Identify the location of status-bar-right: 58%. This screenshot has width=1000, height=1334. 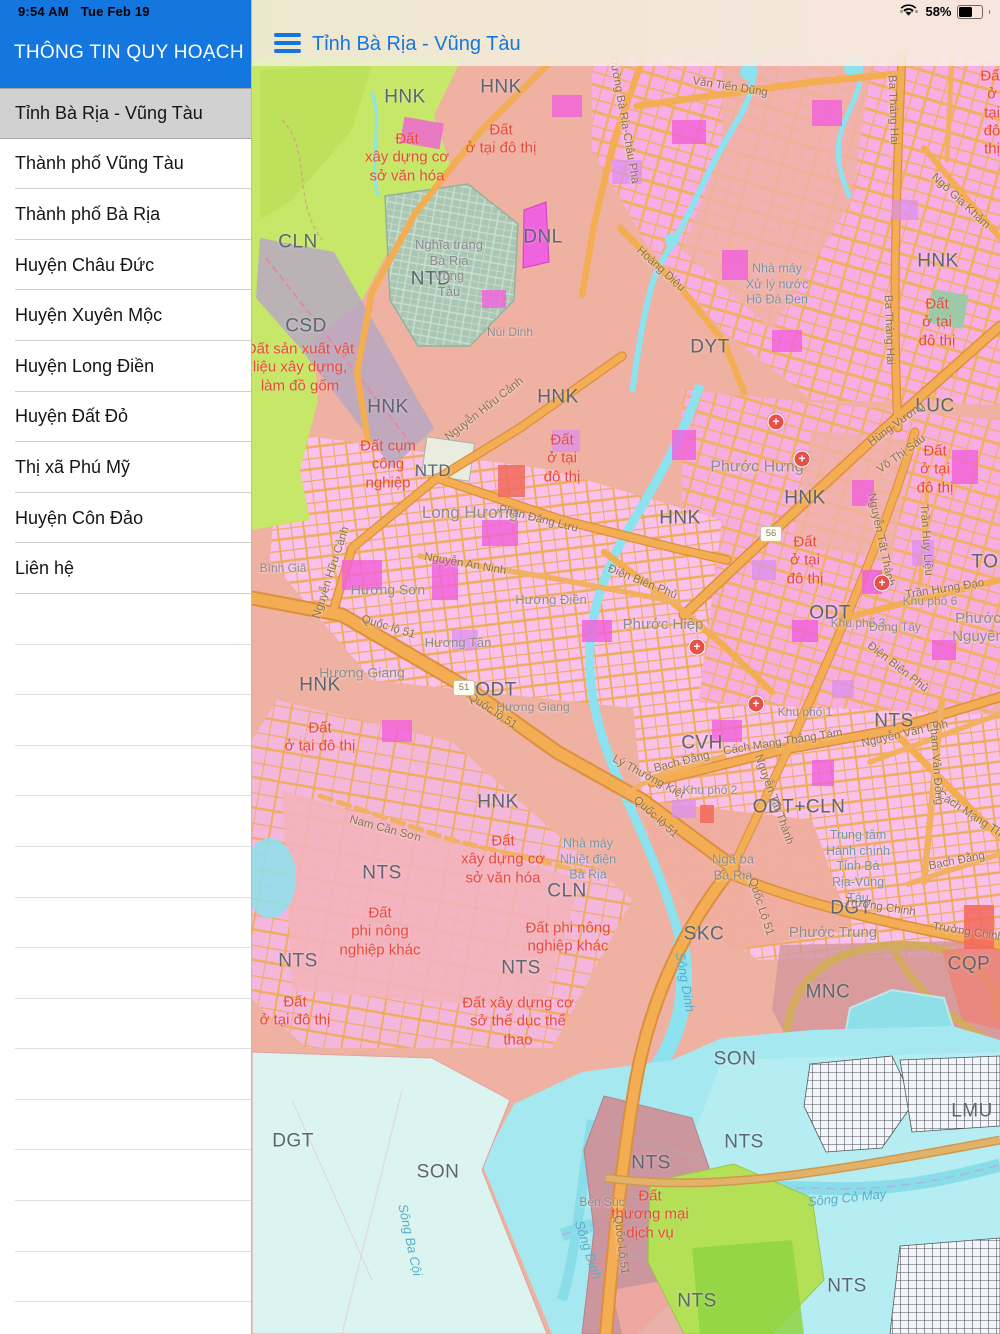
(945, 11).